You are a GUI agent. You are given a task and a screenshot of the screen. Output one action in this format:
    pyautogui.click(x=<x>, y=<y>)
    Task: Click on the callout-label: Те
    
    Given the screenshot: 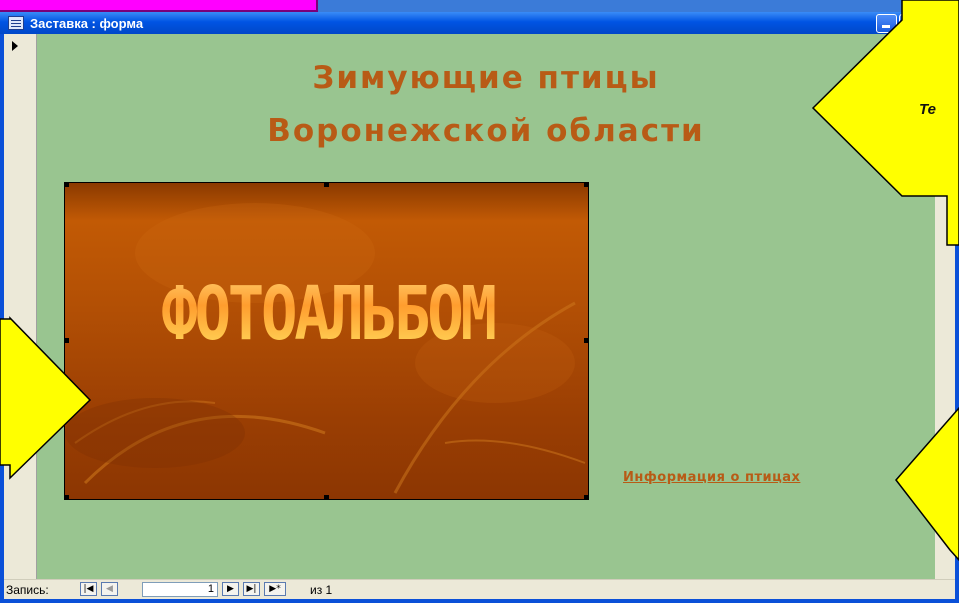 What is the action you would take?
    pyautogui.click(x=927, y=109)
    